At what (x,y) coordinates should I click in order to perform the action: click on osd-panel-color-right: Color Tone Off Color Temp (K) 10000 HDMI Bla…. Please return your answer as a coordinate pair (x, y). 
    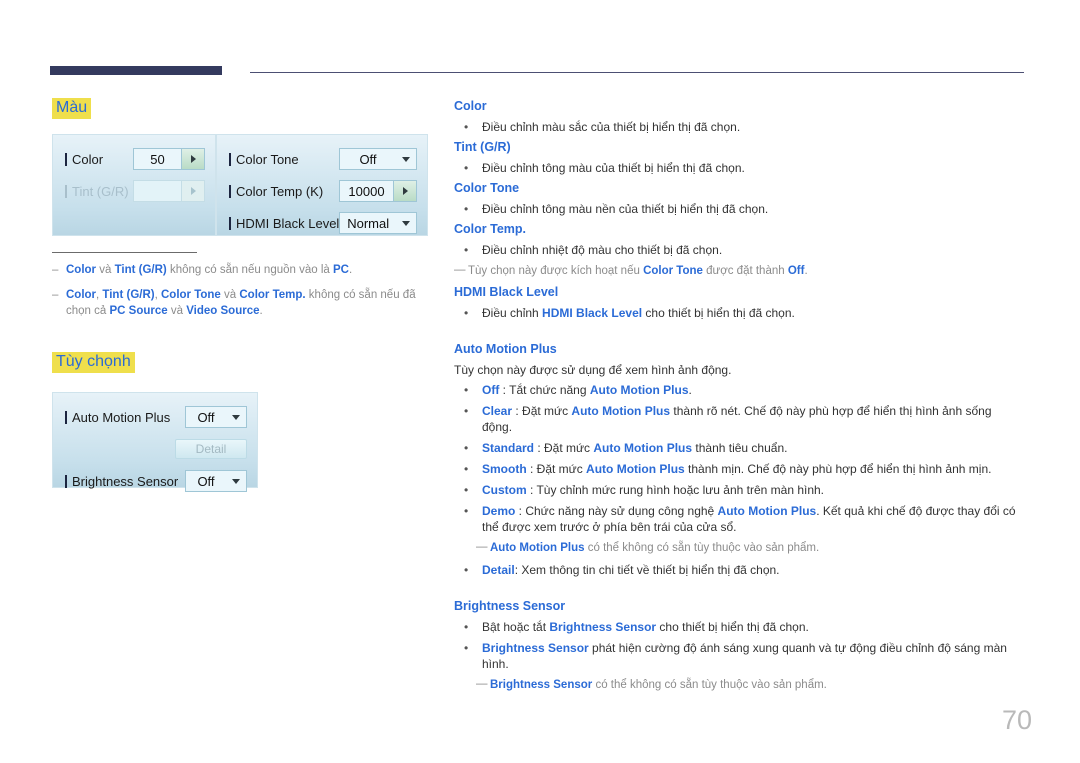
    Looking at the image, I should click on (322, 185).